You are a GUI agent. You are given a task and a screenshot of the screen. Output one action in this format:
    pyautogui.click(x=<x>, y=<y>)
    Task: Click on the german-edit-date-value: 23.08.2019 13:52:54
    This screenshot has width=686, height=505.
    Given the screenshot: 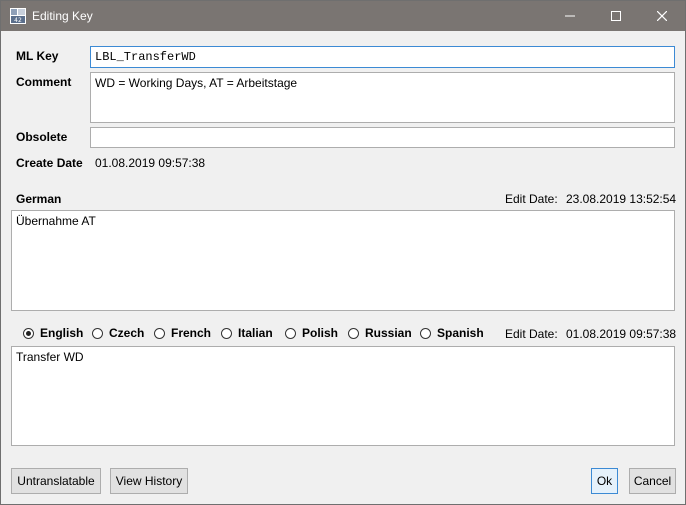 What is the action you would take?
    pyautogui.click(x=621, y=199)
    